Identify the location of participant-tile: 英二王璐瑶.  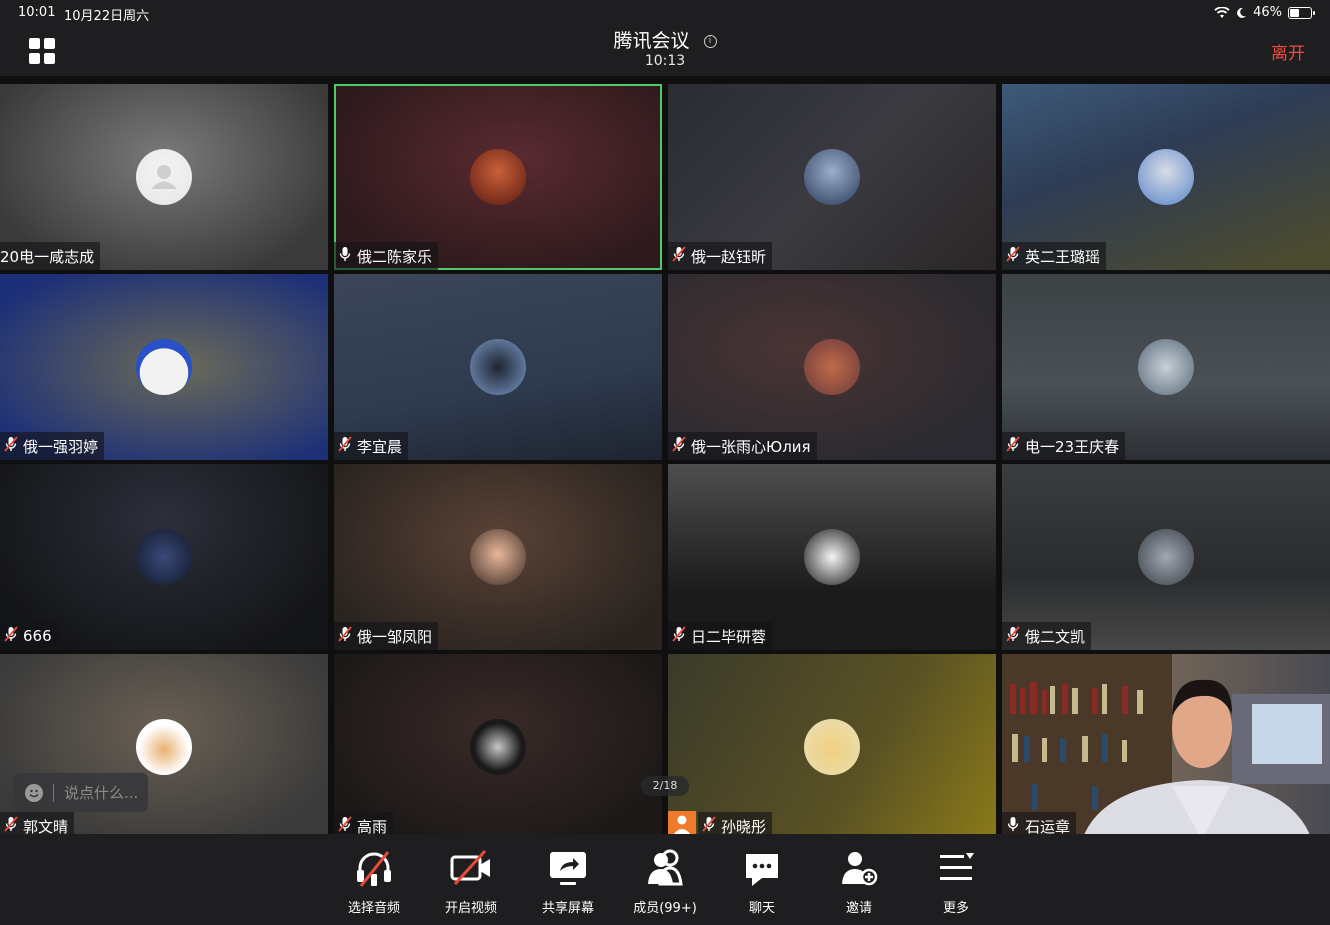
(1166, 177).